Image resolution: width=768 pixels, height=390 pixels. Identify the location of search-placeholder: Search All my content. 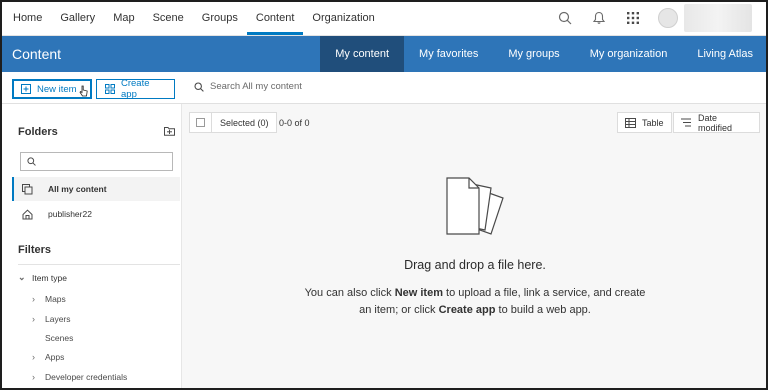
(256, 86).